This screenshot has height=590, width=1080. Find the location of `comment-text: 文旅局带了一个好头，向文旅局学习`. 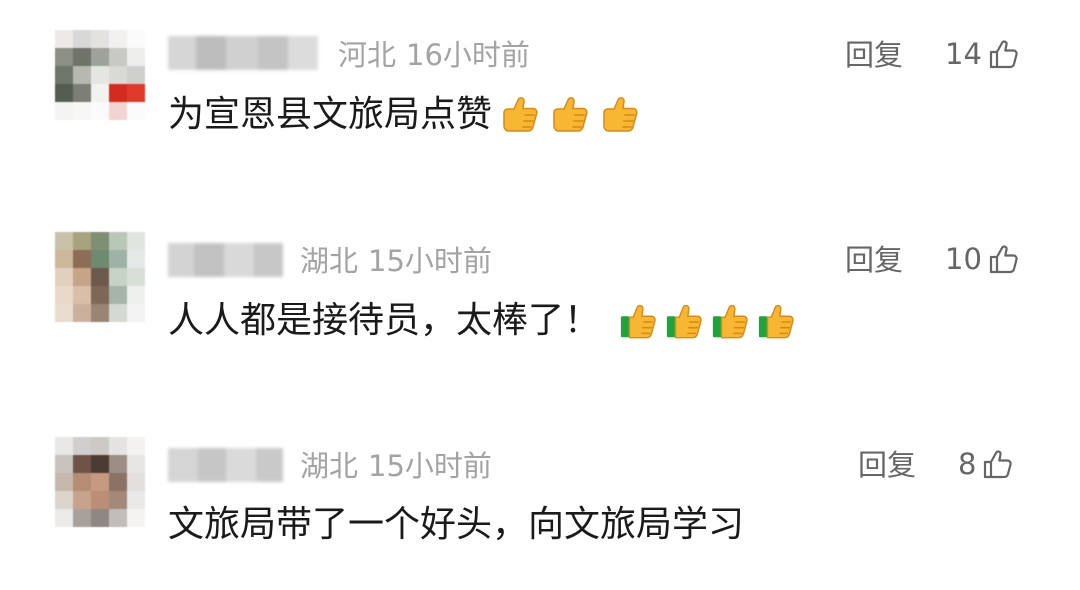

comment-text: 文旅局带了一个好头，向文旅局学习 is located at coordinates (456, 524).